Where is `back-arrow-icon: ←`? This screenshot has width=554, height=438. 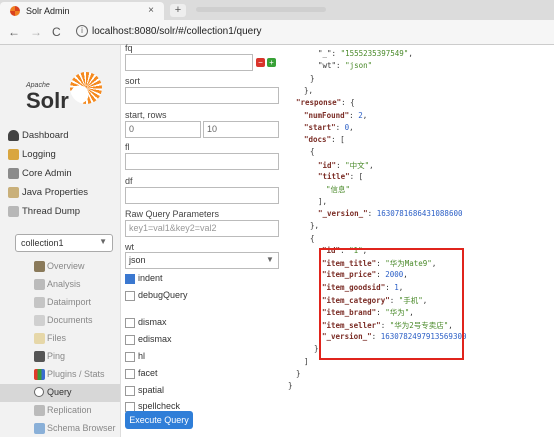
back-arrow-icon: ← is located at coordinates (14, 32).